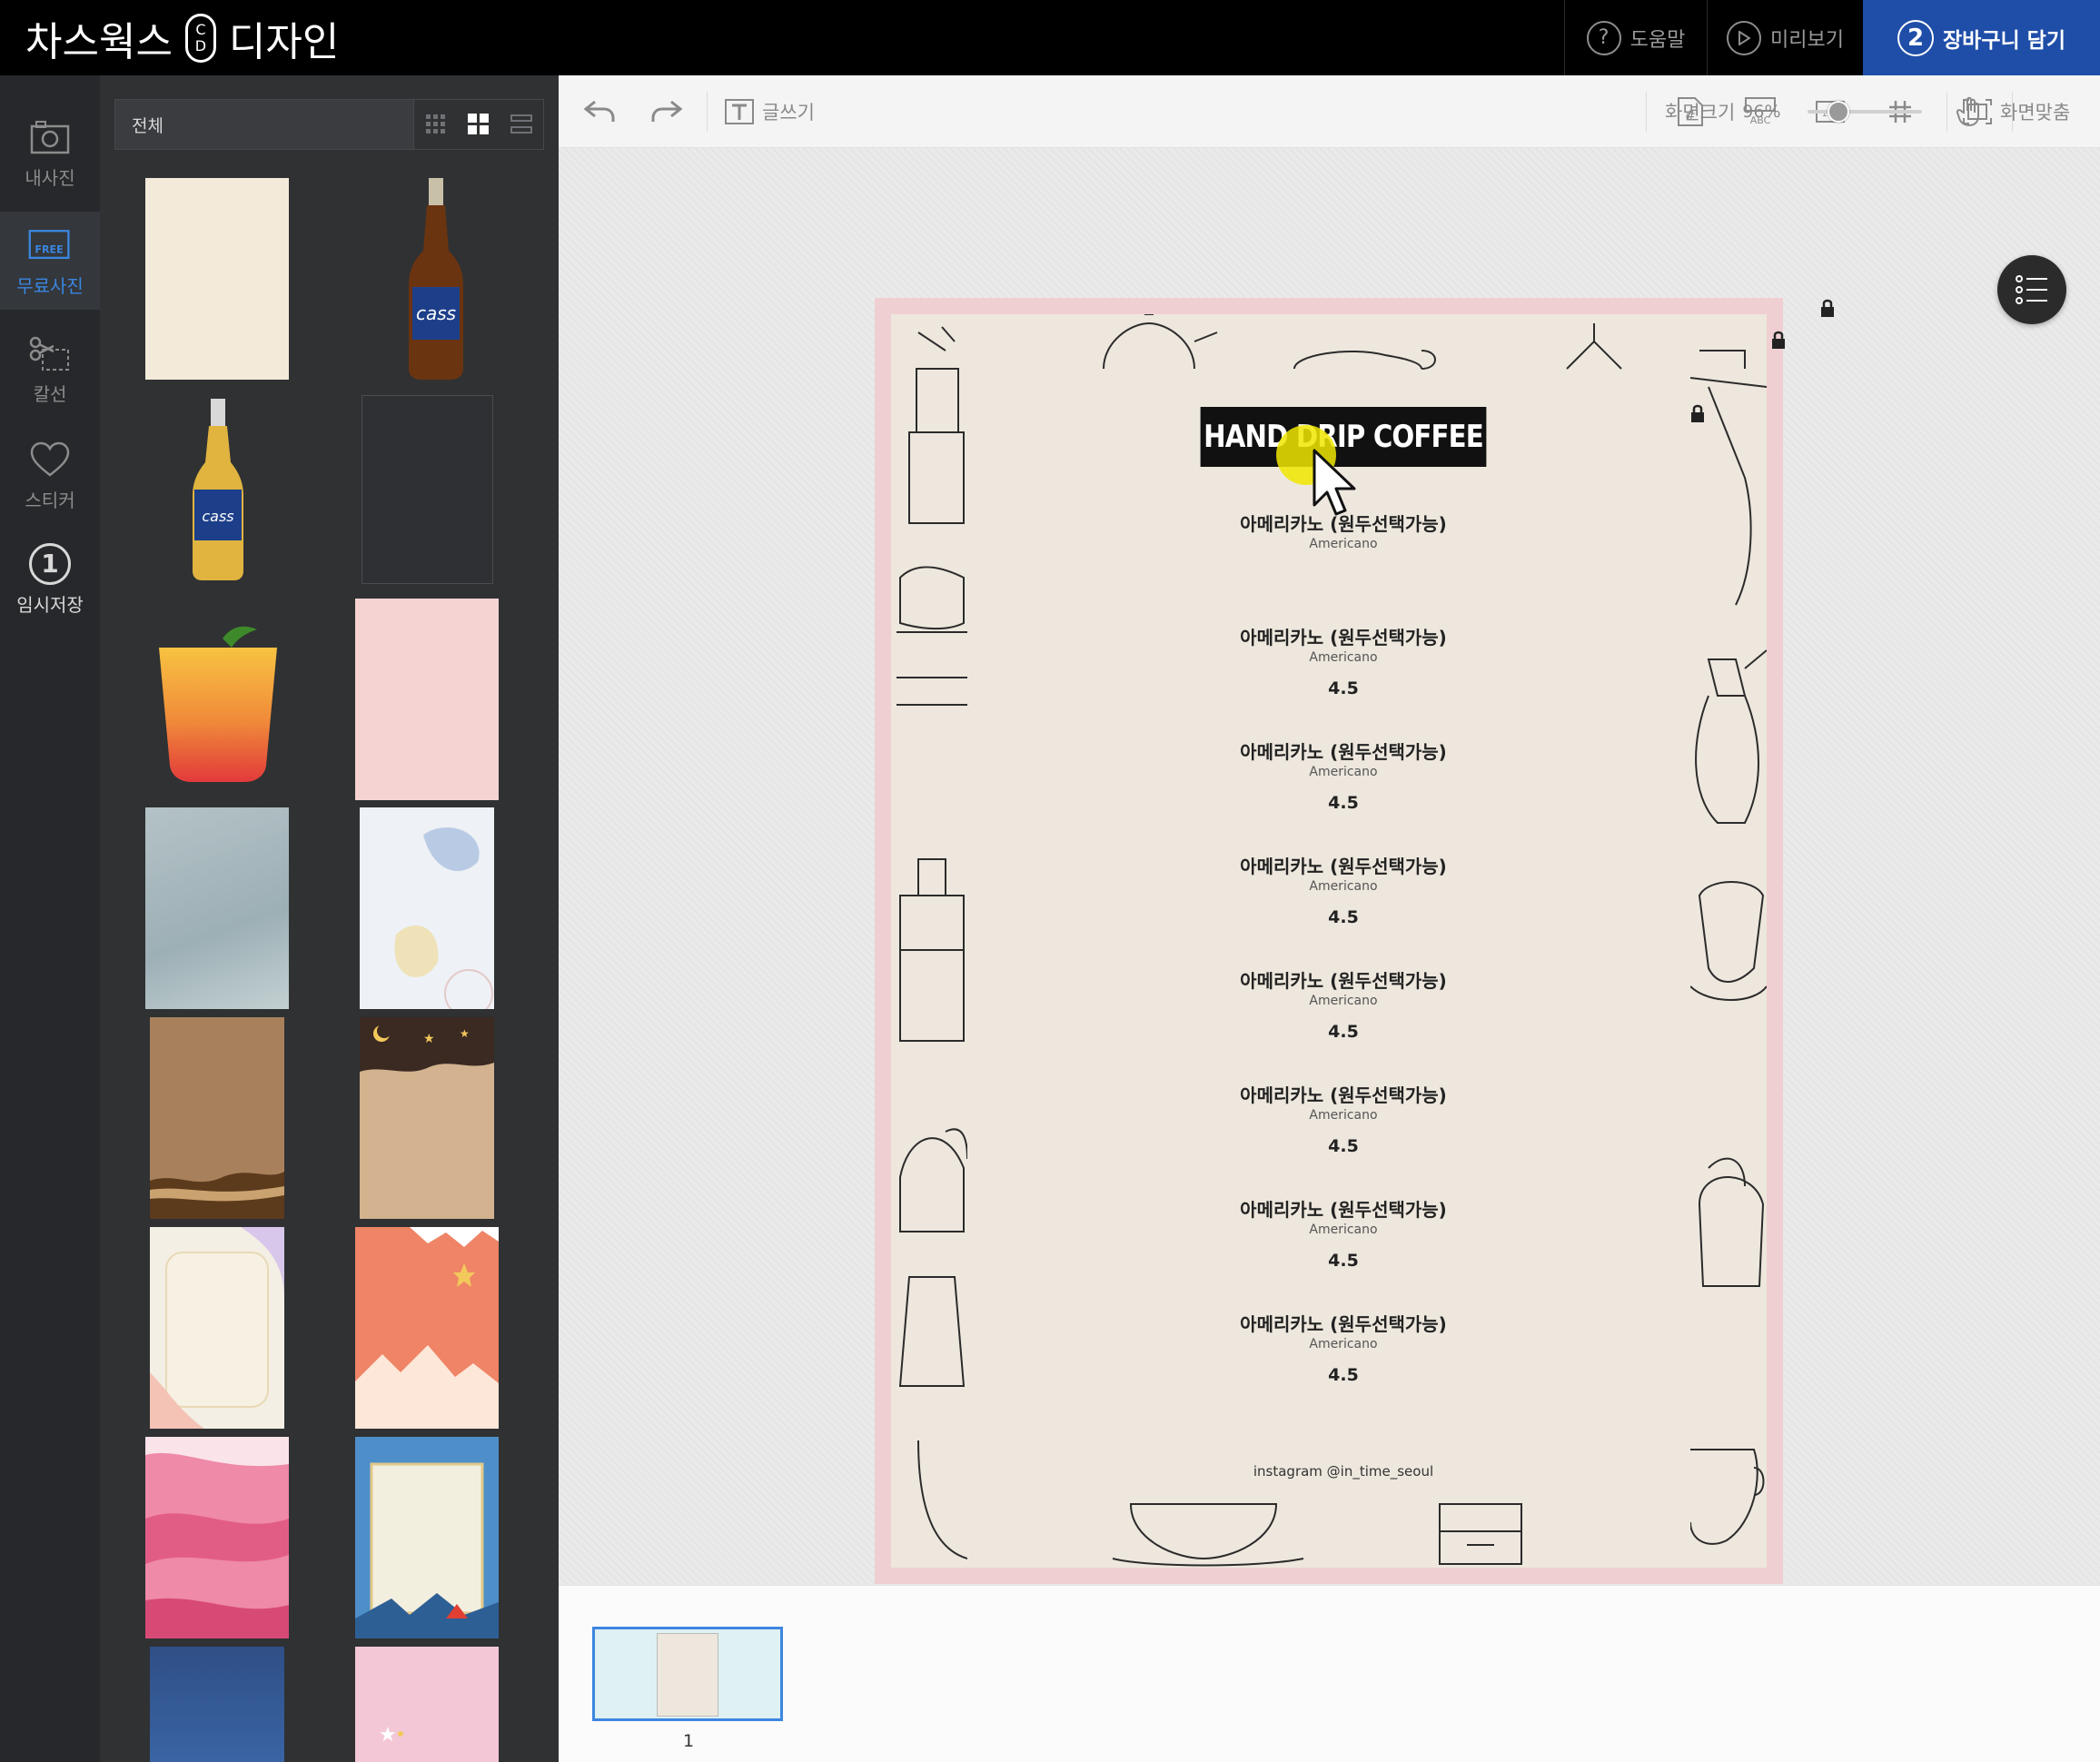 Image resolution: width=2100 pixels, height=1762 pixels. Describe the element at coordinates (1329, 111) in the screenshot. I see `editor-toolbar: 글쓰기 # ABC 123` at that location.